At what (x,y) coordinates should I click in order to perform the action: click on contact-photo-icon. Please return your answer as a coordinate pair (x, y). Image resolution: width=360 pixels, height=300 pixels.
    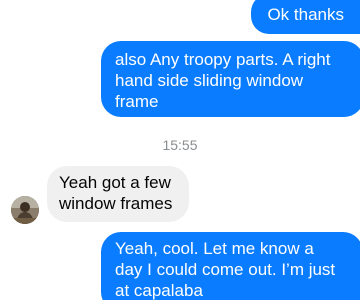
    Looking at the image, I should click on (25, 210).